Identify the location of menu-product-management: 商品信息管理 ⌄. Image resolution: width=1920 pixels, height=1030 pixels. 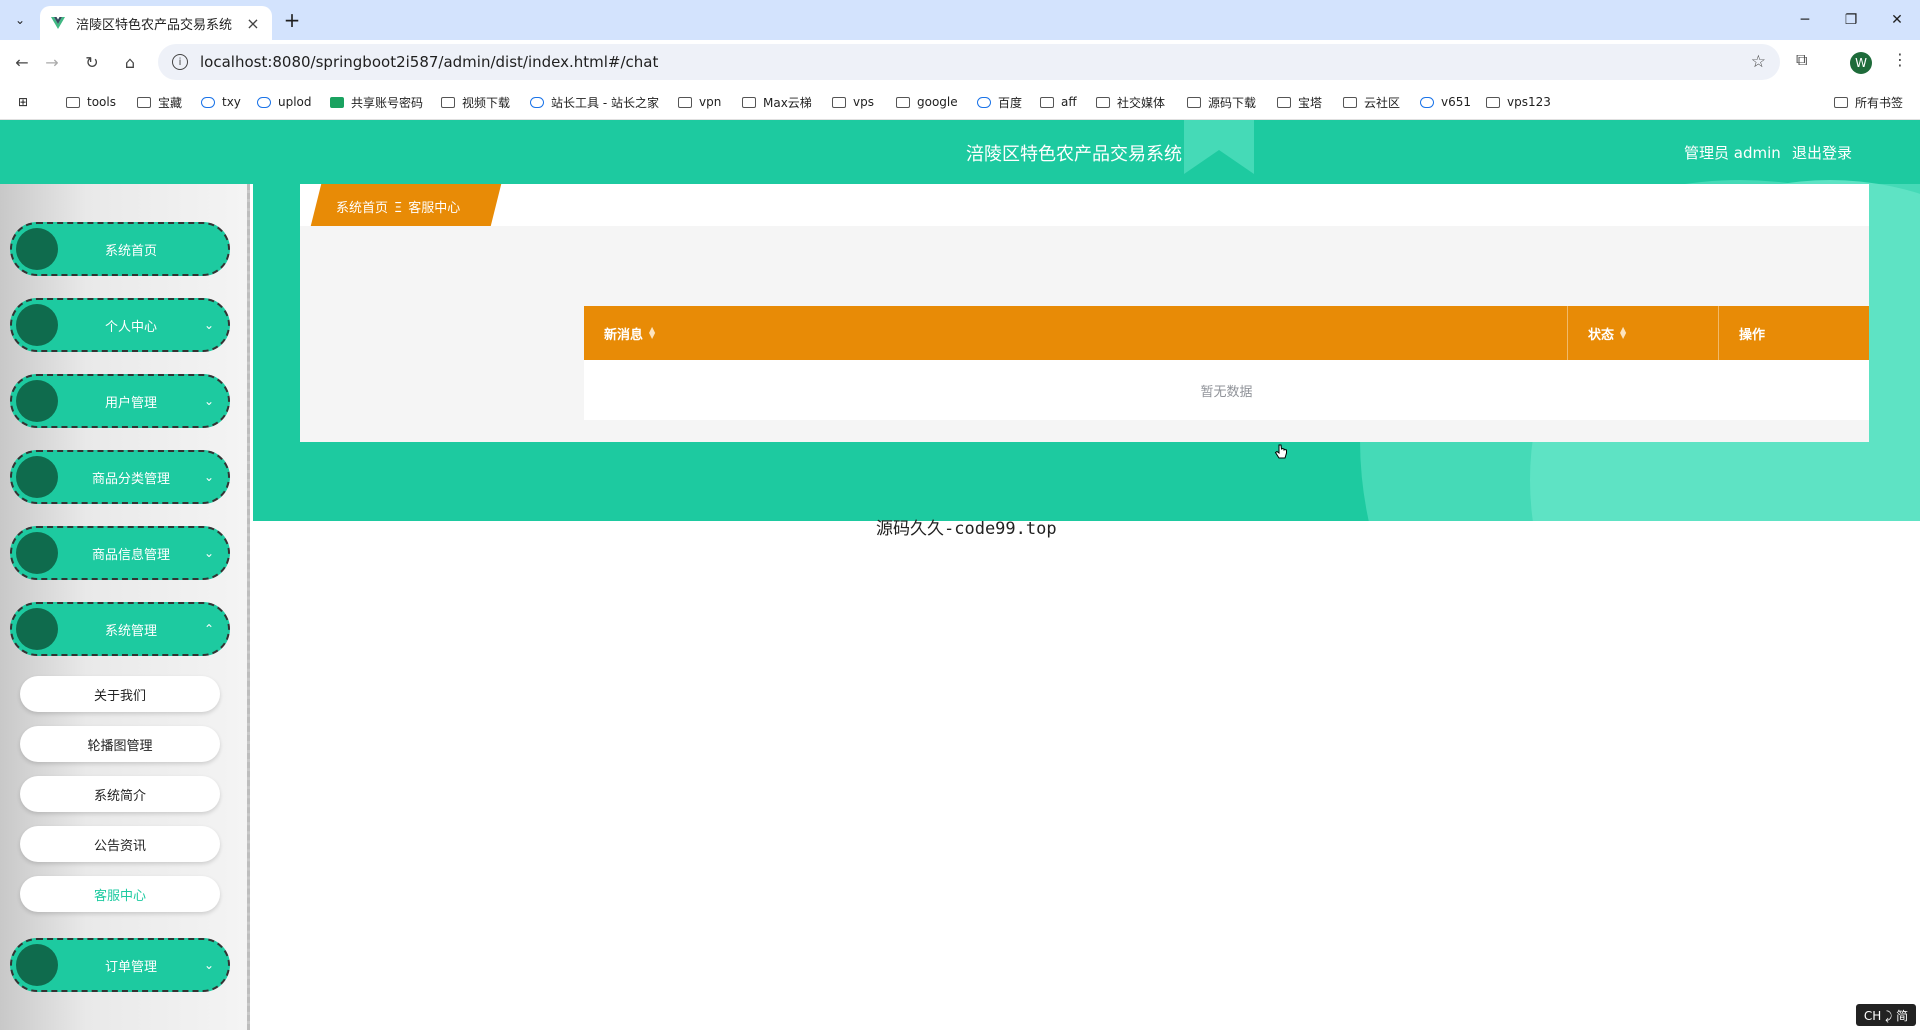
(120, 553).